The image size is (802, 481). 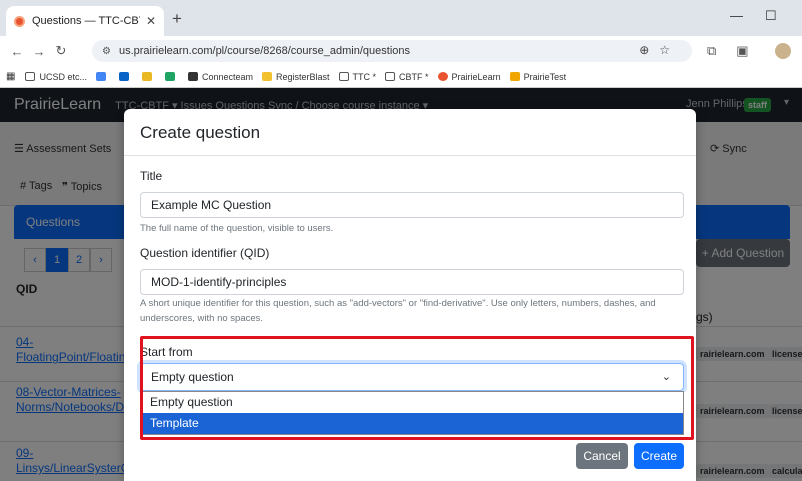 I want to click on new-tab-icon: +, so click(x=177, y=19).